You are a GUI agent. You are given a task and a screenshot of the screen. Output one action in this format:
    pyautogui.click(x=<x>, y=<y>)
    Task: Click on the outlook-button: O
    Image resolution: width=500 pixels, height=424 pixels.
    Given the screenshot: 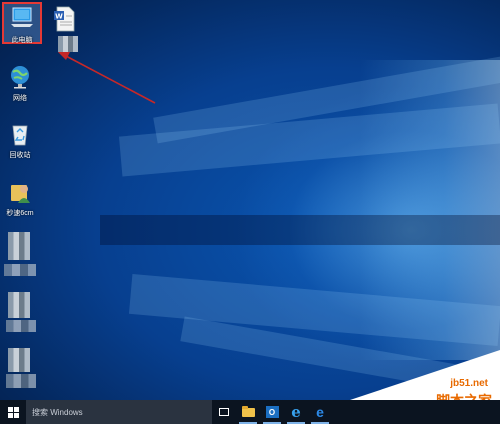 What is the action you would take?
    pyautogui.click(x=272, y=412)
    